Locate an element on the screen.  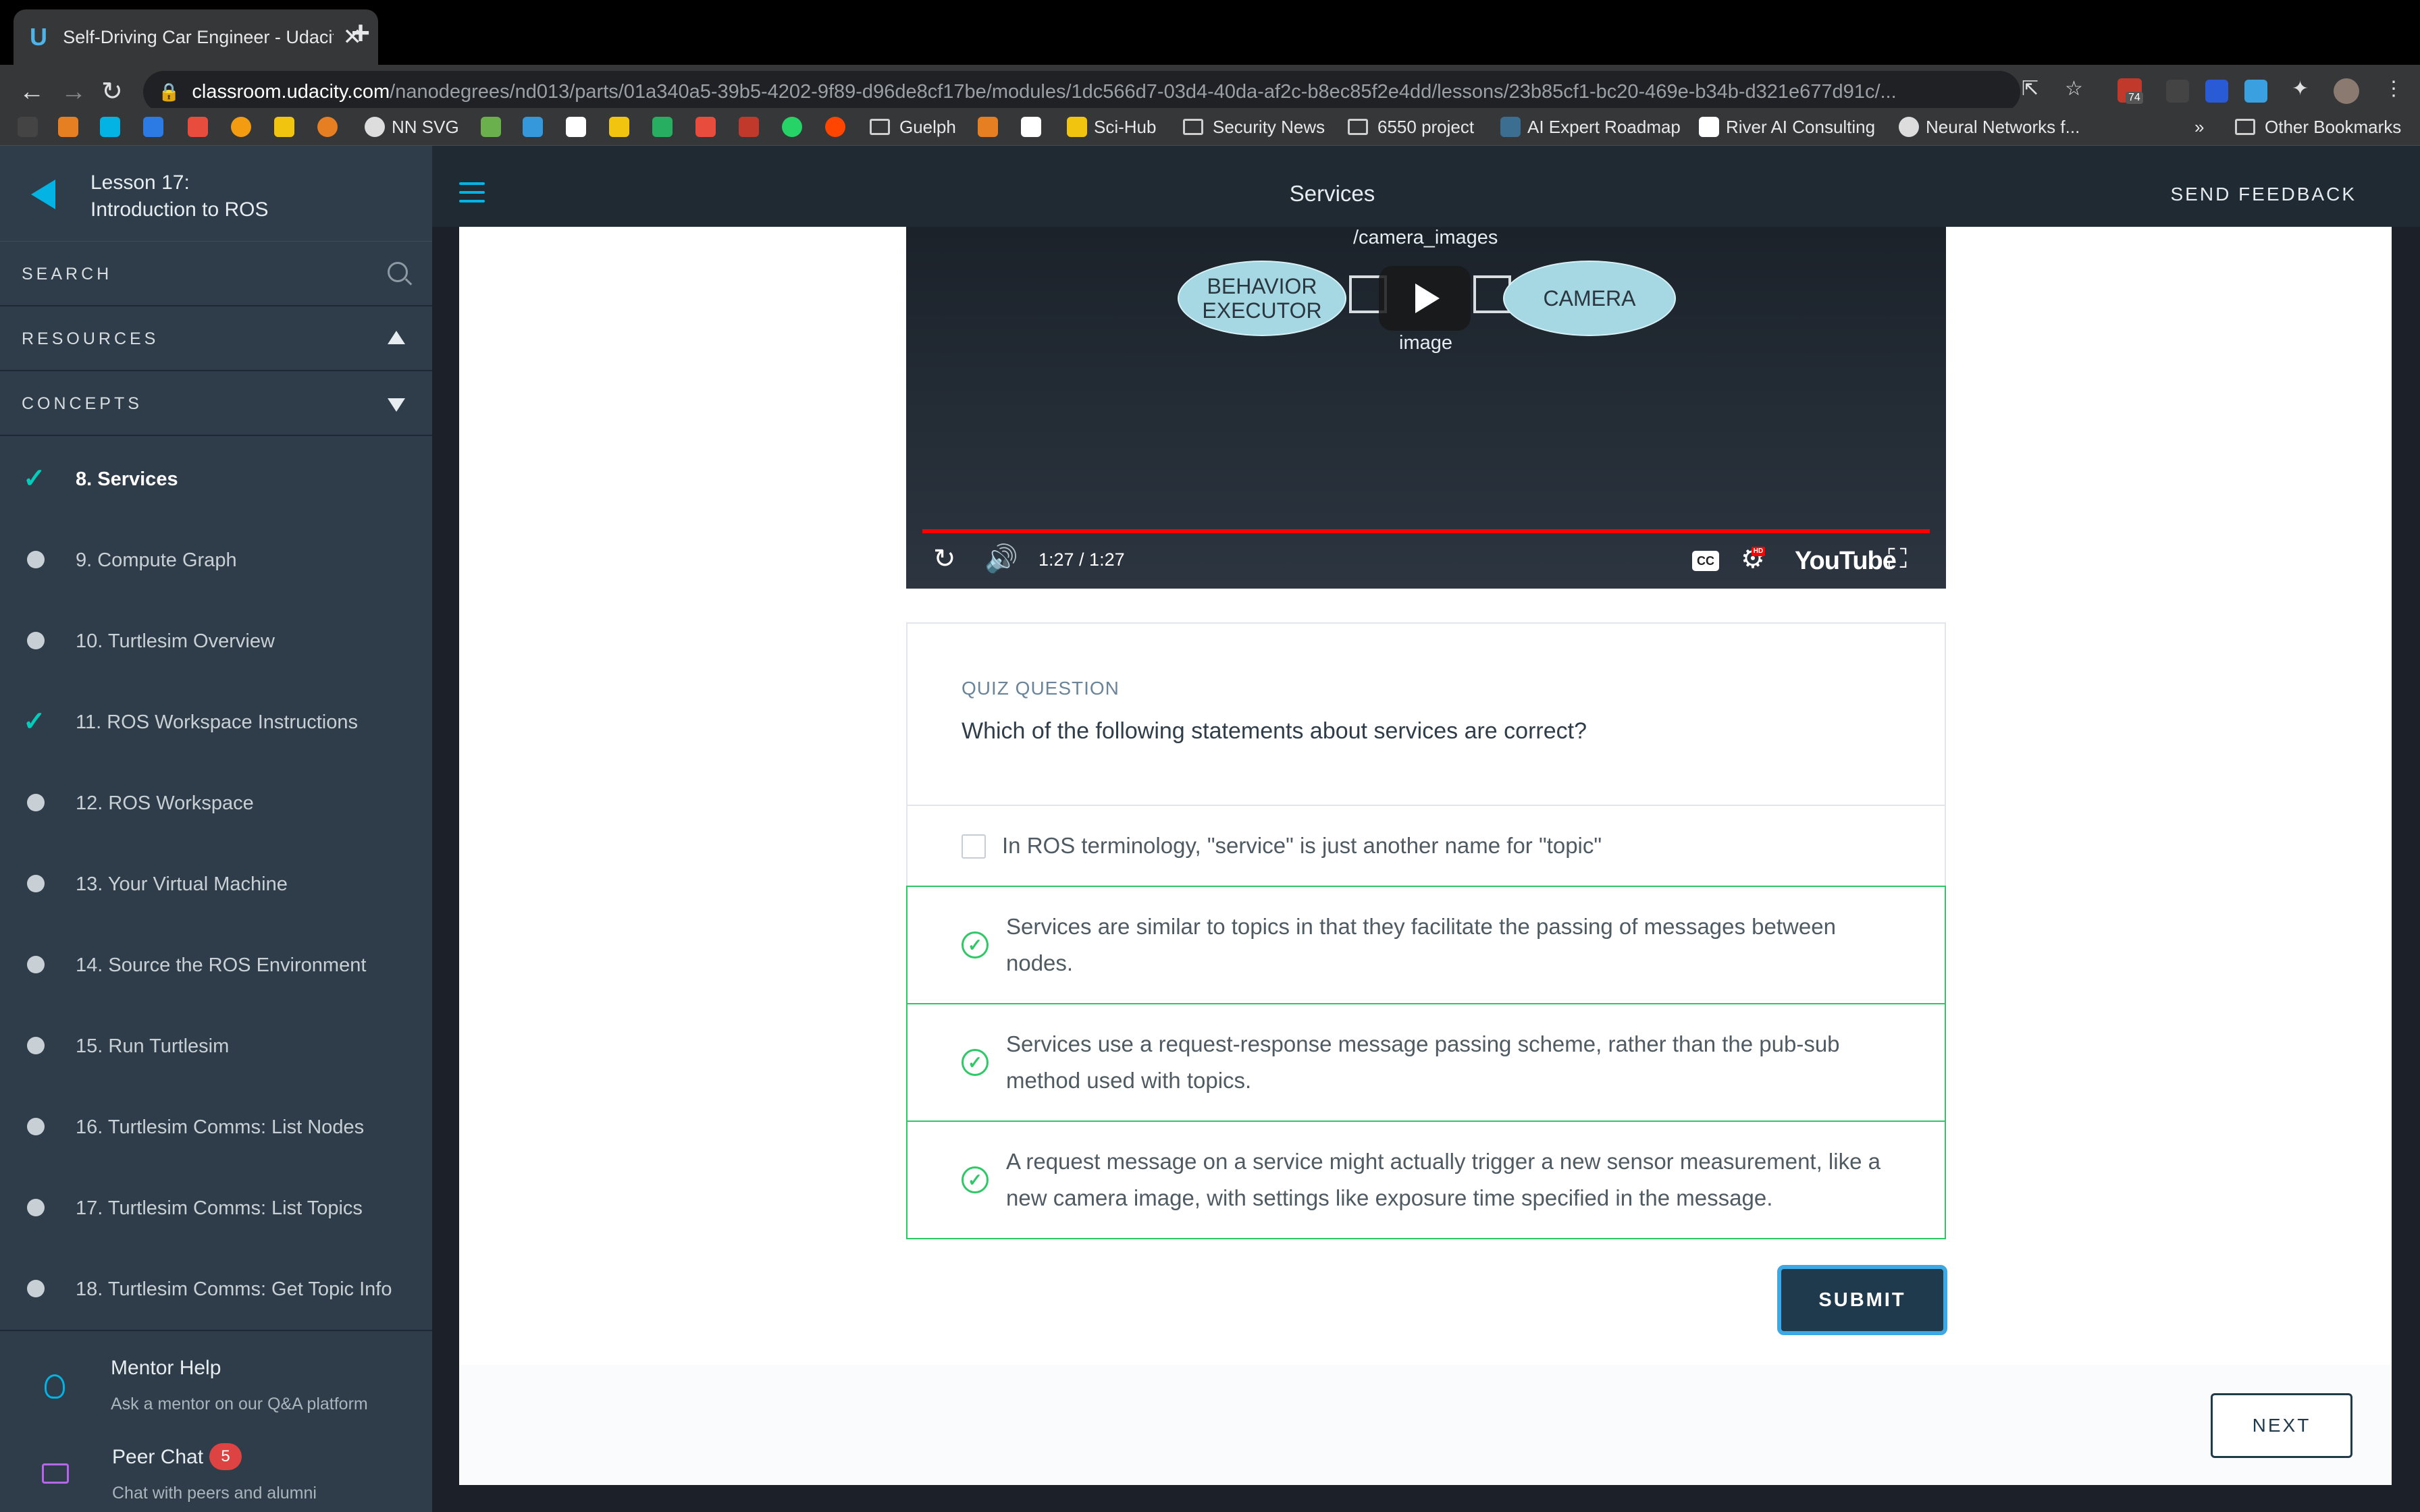
video-progress-bar is located at coordinates (1426, 531).